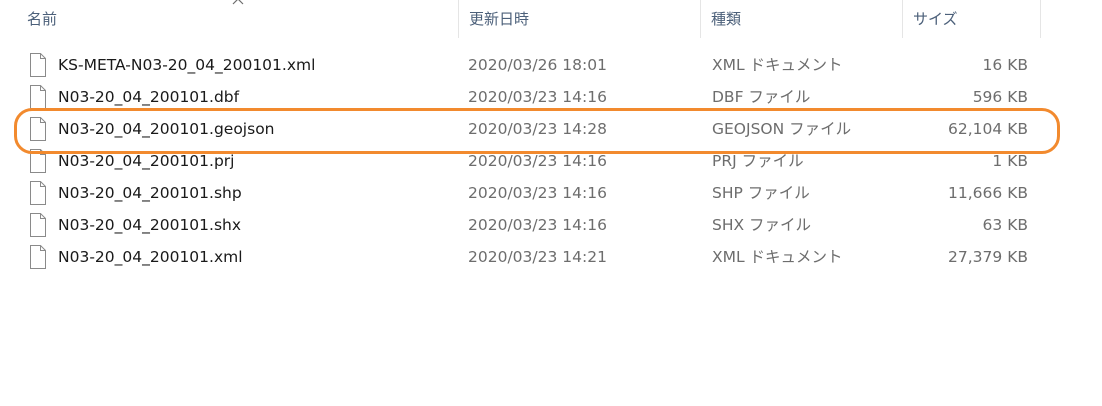 The image size is (1102, 406). What do you see at coordinates (1005, 225) in the screenshot?
I see `file-size: 63 KB` at bounding box center [1005, 225].